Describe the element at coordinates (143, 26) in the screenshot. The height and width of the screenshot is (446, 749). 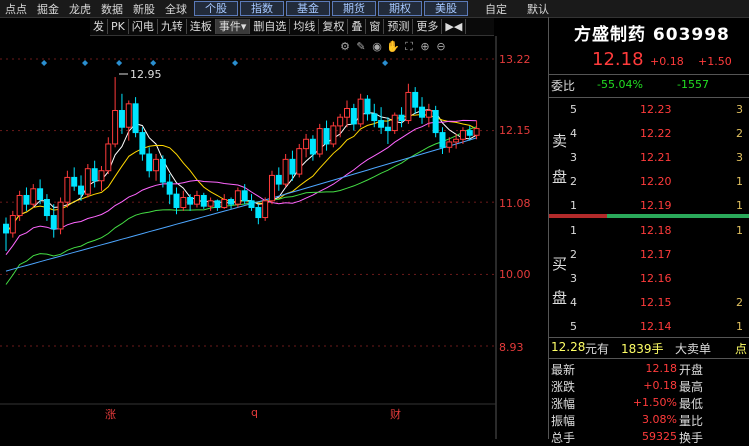
I see `tool-shandian: 闪电` at that location.